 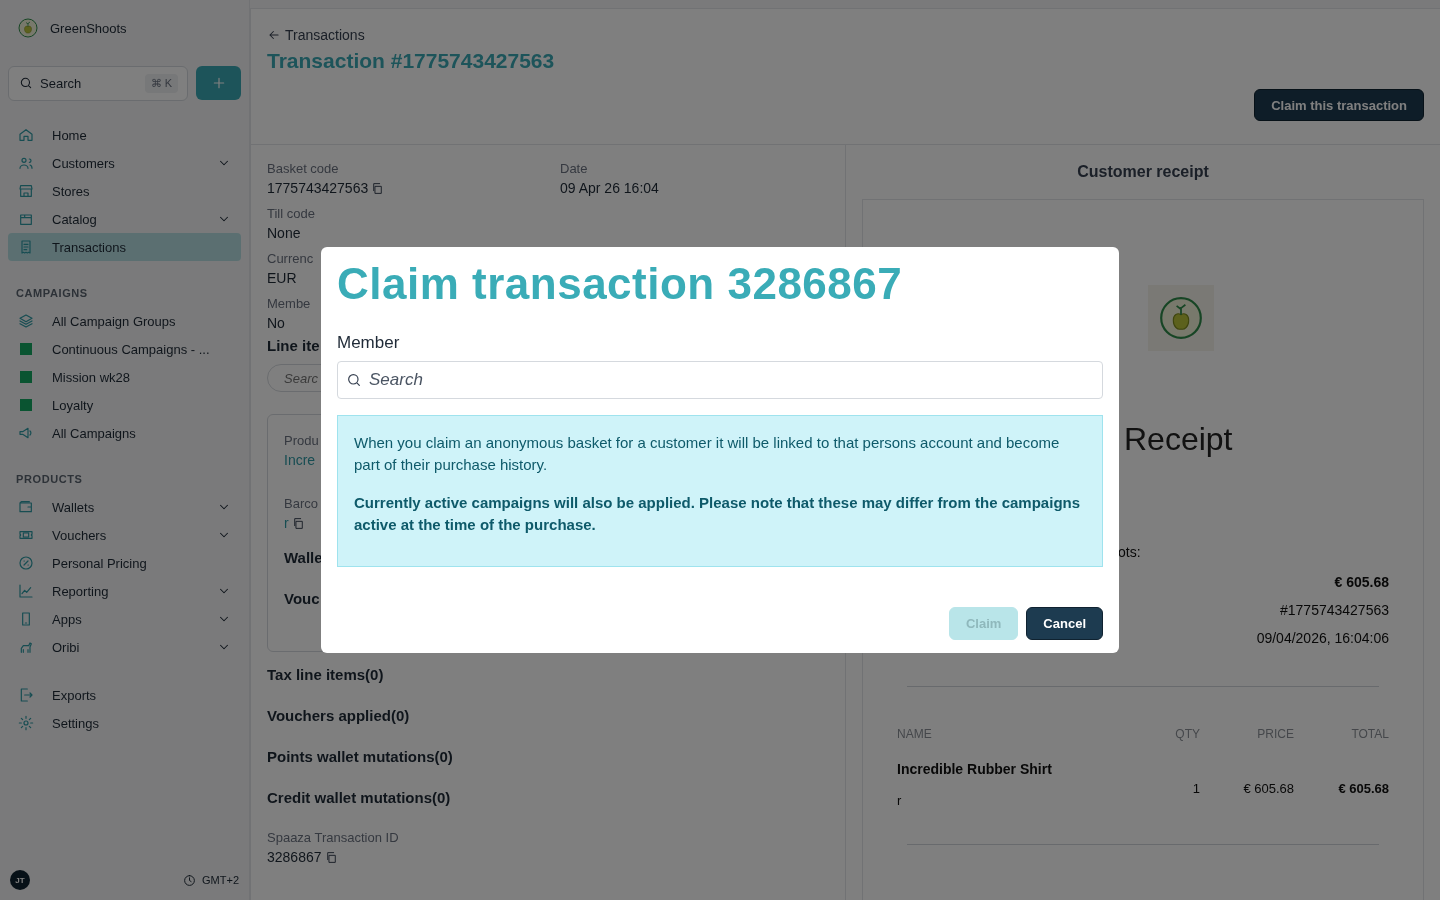 What do you see at coordinates (291, 213) in the screenshot?
I see `field-label: Till code` at bounding box center [291, 213].